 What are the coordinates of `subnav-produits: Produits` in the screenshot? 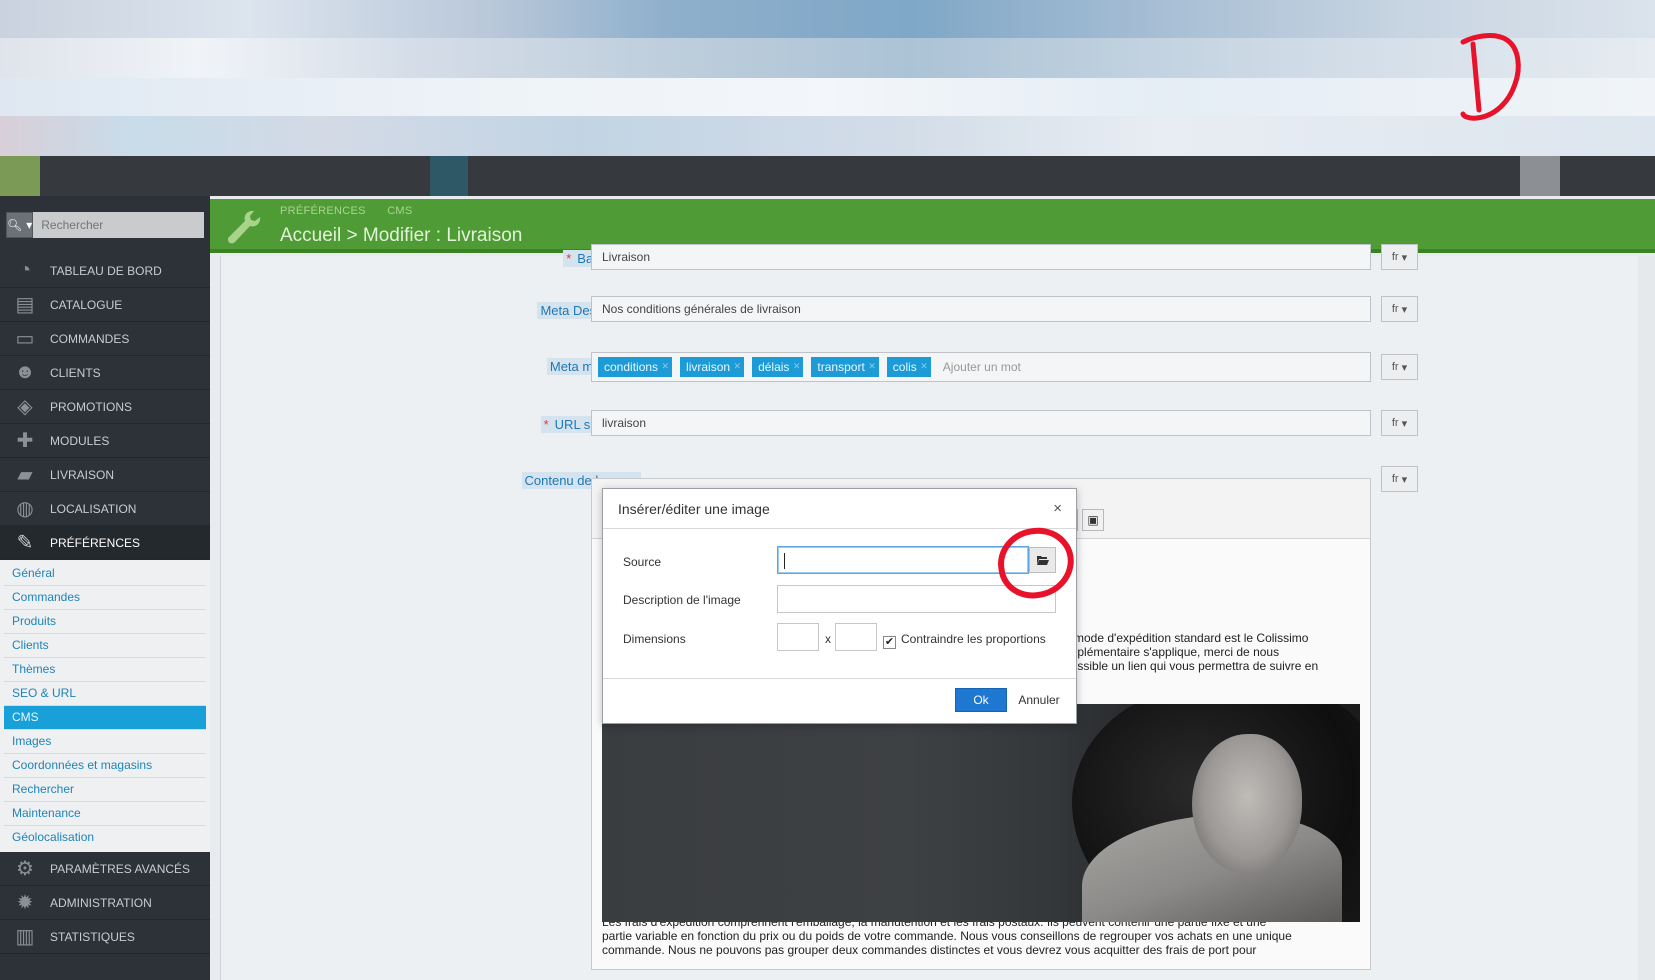 It's located at (105, 622).